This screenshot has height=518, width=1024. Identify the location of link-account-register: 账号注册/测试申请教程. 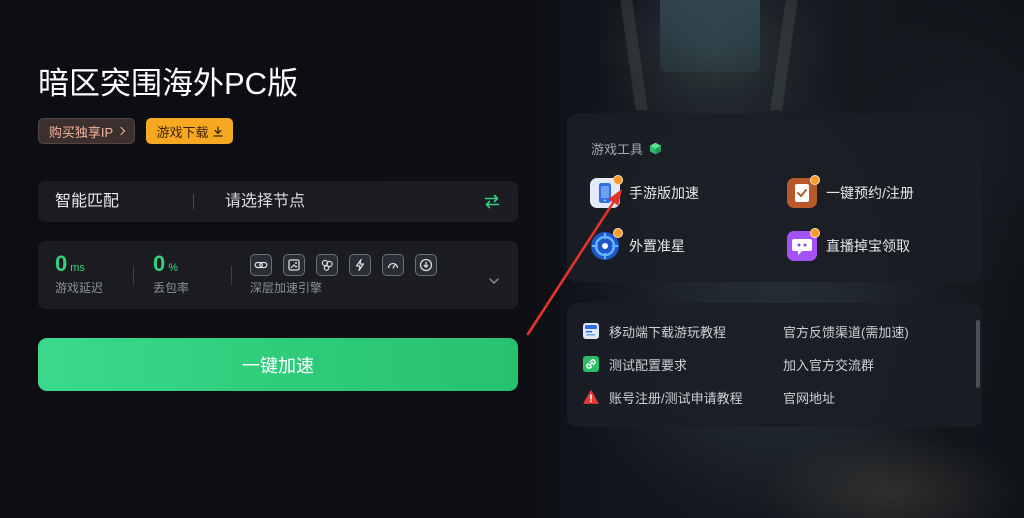
(663, 397).